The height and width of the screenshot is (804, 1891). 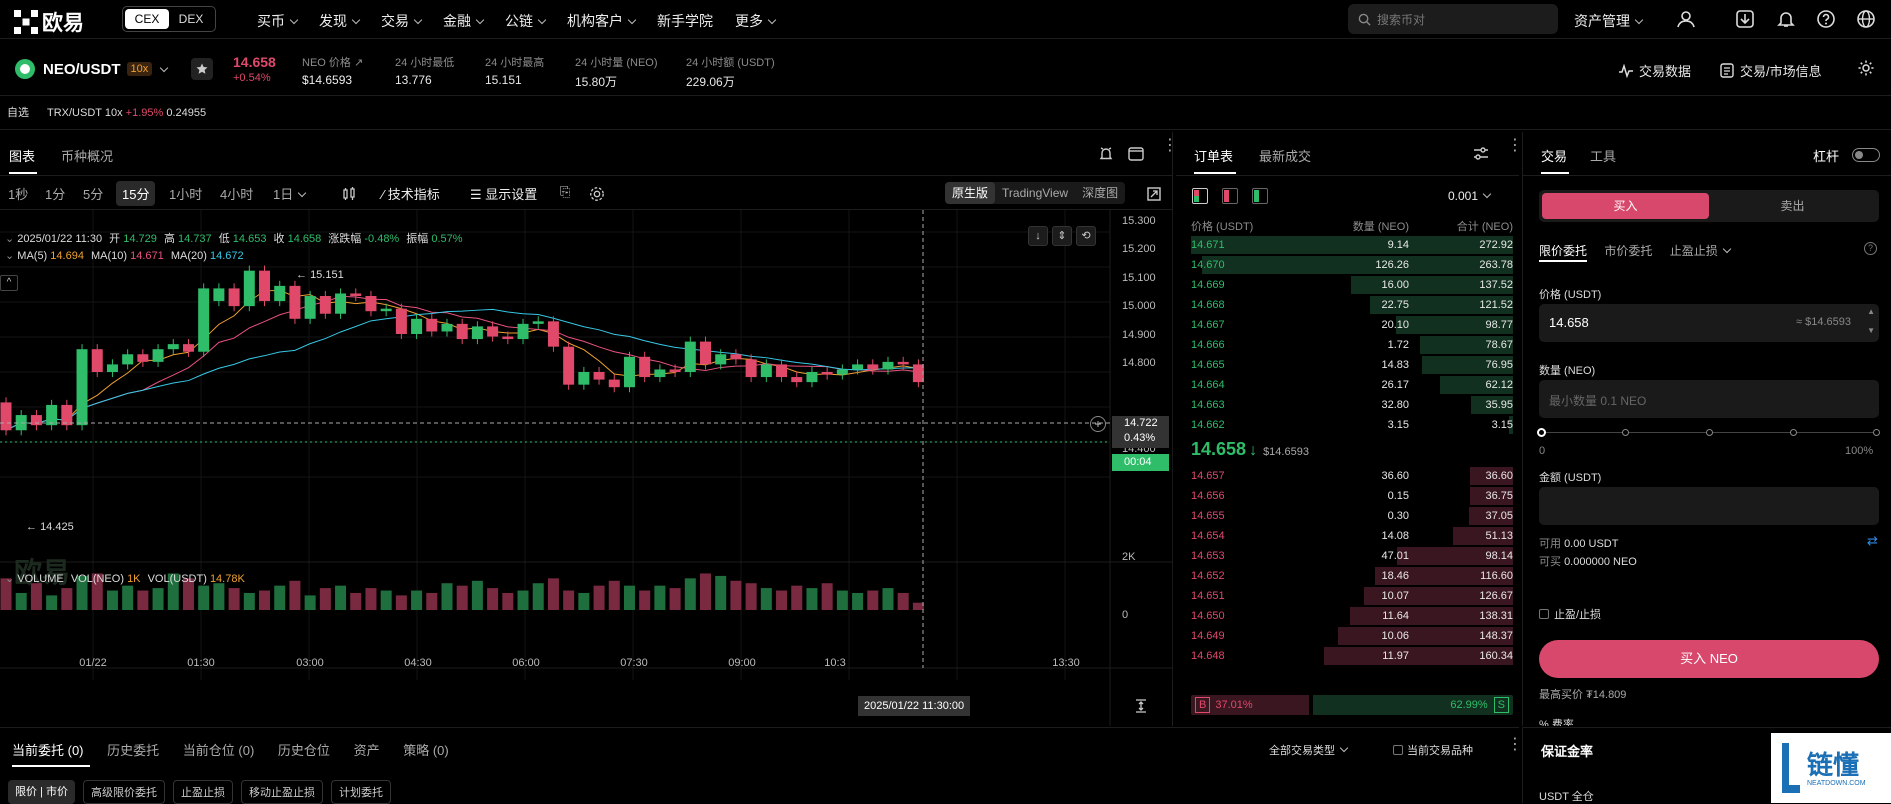 I want to click on tab-assets: 资产, so click(x=367, y=750).